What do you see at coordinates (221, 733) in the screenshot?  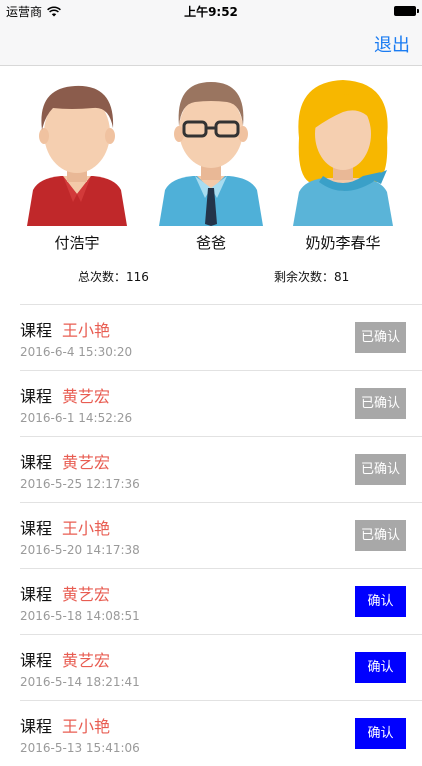 I see `list-item: 课程 王小艳 2016-5-13 15:41:06 确认` at bounding box center [221, 733].